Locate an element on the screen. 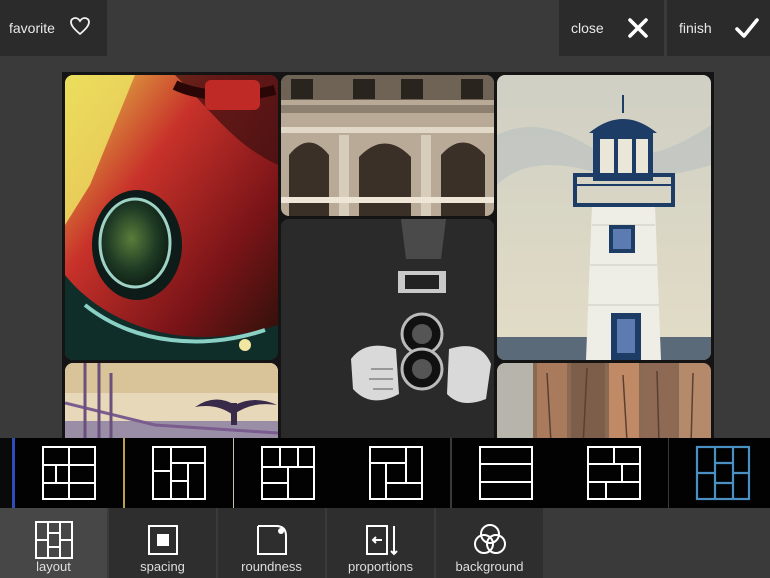 The image size is (770, 578). checkmark-icon is located at coordinates (747, 30).